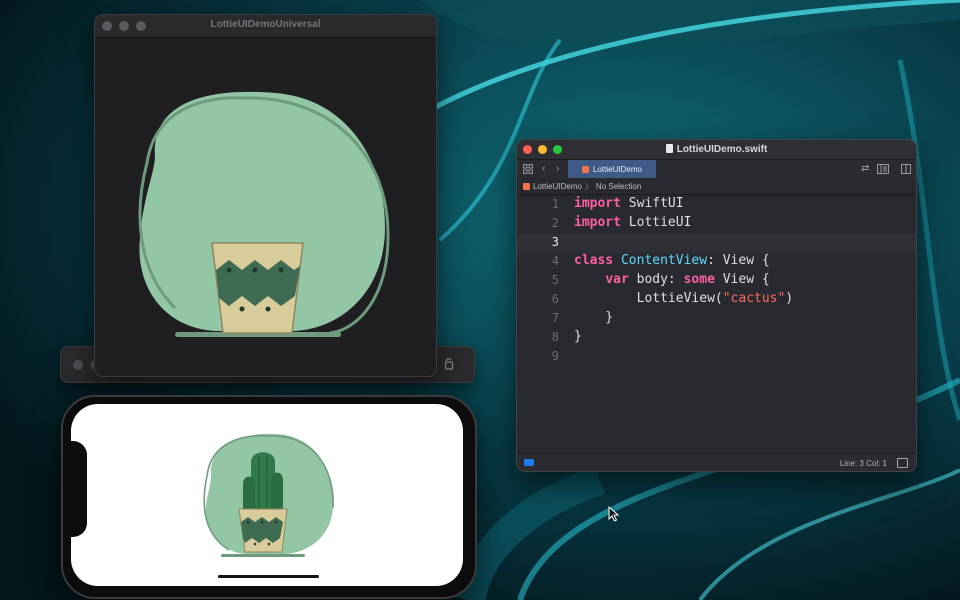 This screenshot has width=960, height=600. Describe the element at coordinates (618, 186) in the screenshot. I see `breadcrumb-selection: No Selection` at that location.